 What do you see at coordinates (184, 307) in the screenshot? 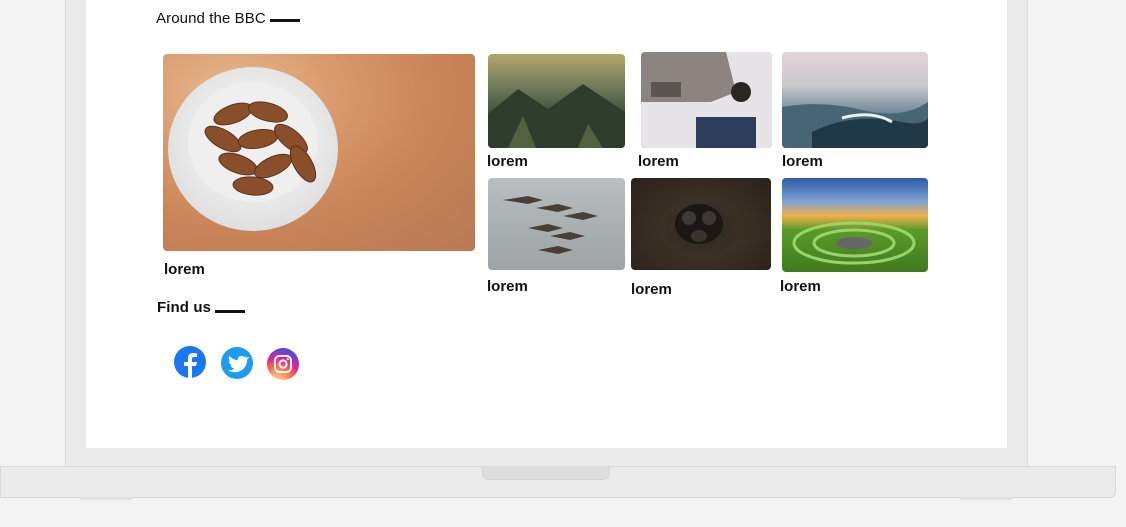
I see `find-us-title: Find us` at bounding box center [184, 307].